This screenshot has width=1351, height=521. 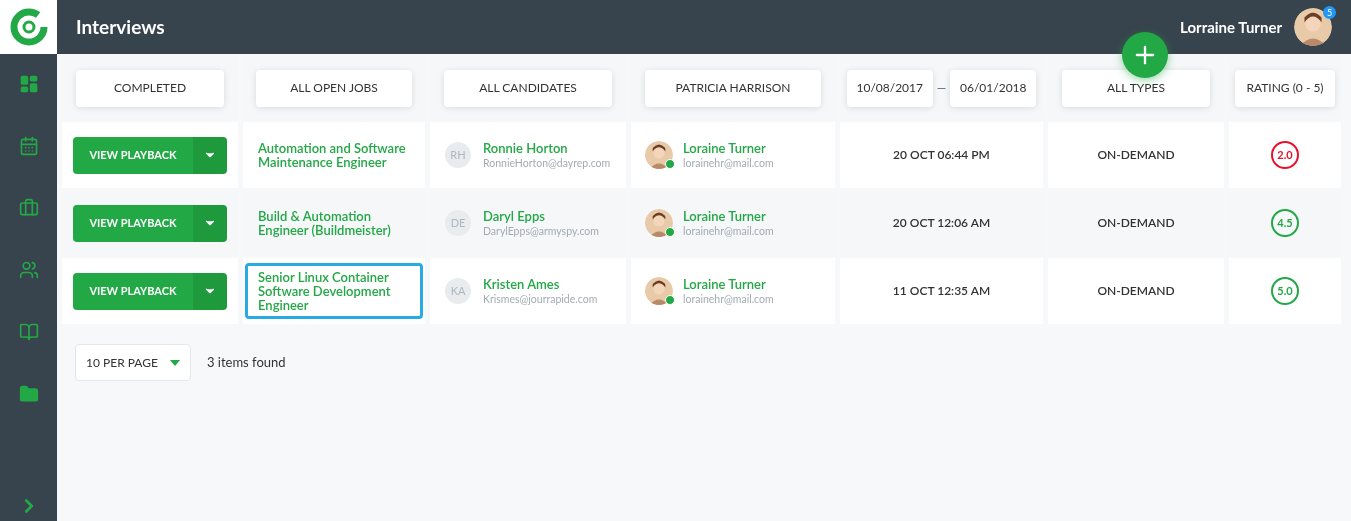 What do you see at coordinates (528, 88) in the screenshot?
I see `filter-dropdown: ALL CANDIDATES` at bounding box center [528, 88].